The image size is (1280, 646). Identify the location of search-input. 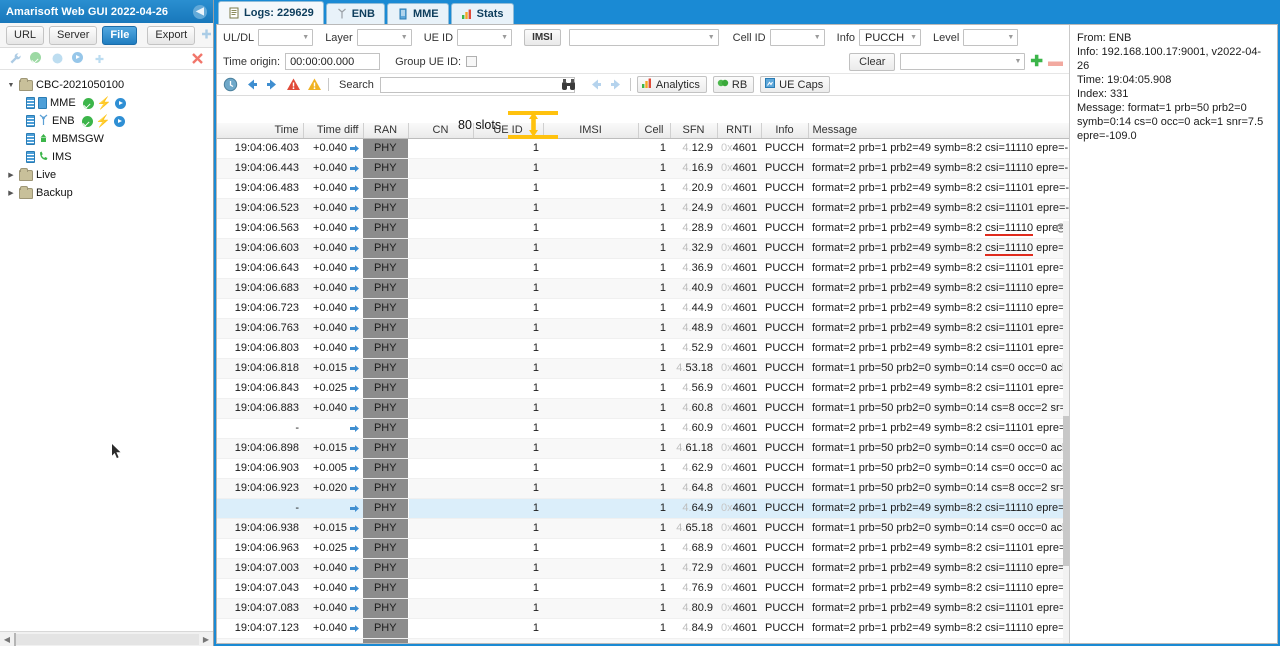
(477, 84).